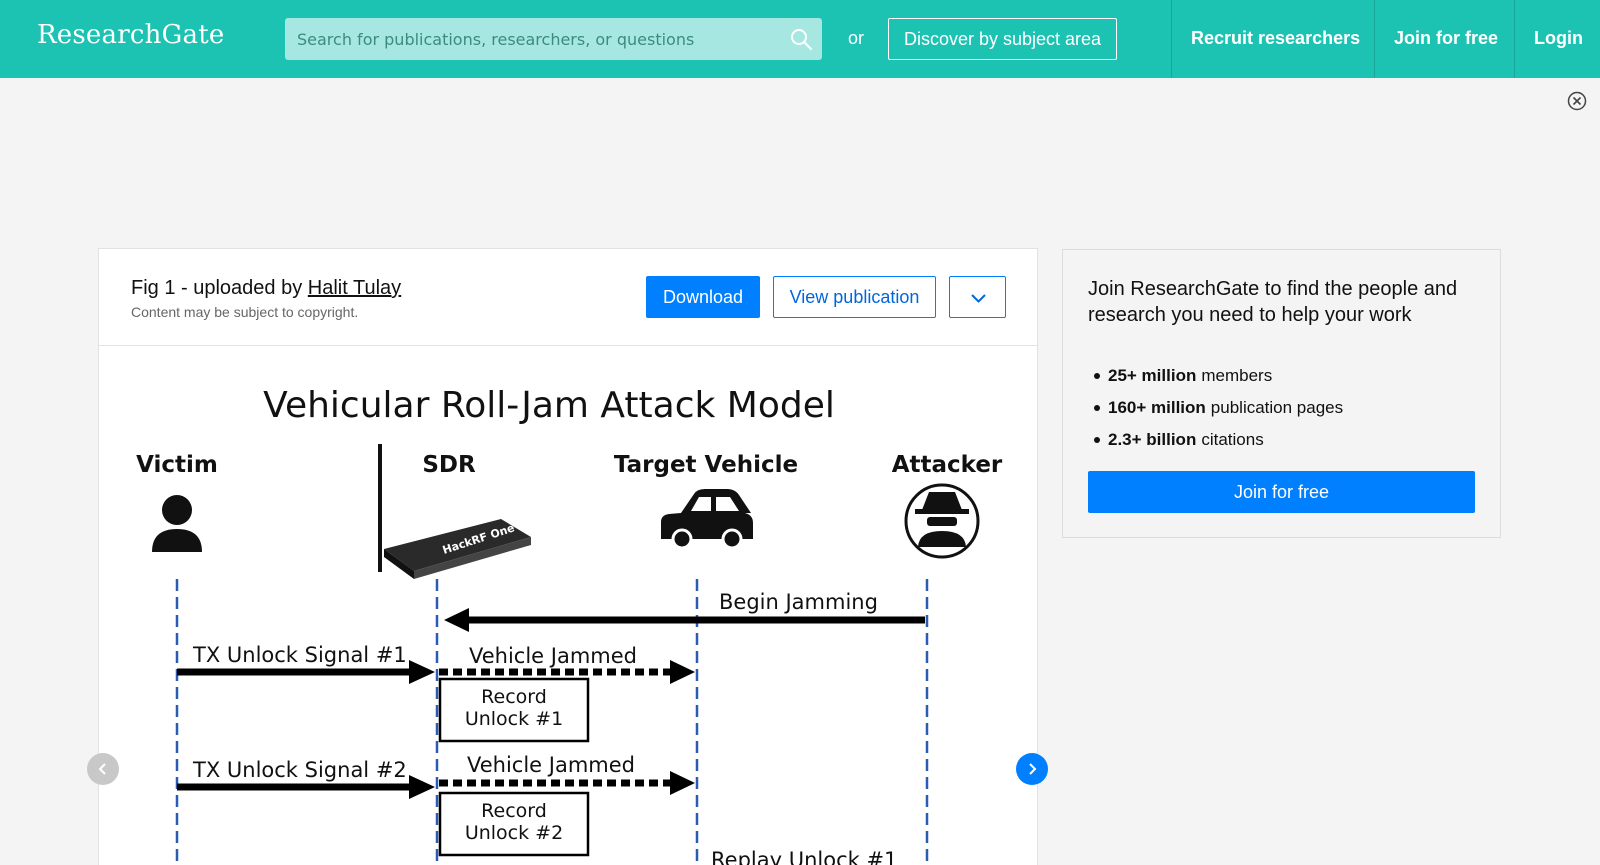 Image resolution: width=1600 pixels, height=865 pixels. I want to click on stats-list-item: 2.3+ billion citations, so click(1215, 440).